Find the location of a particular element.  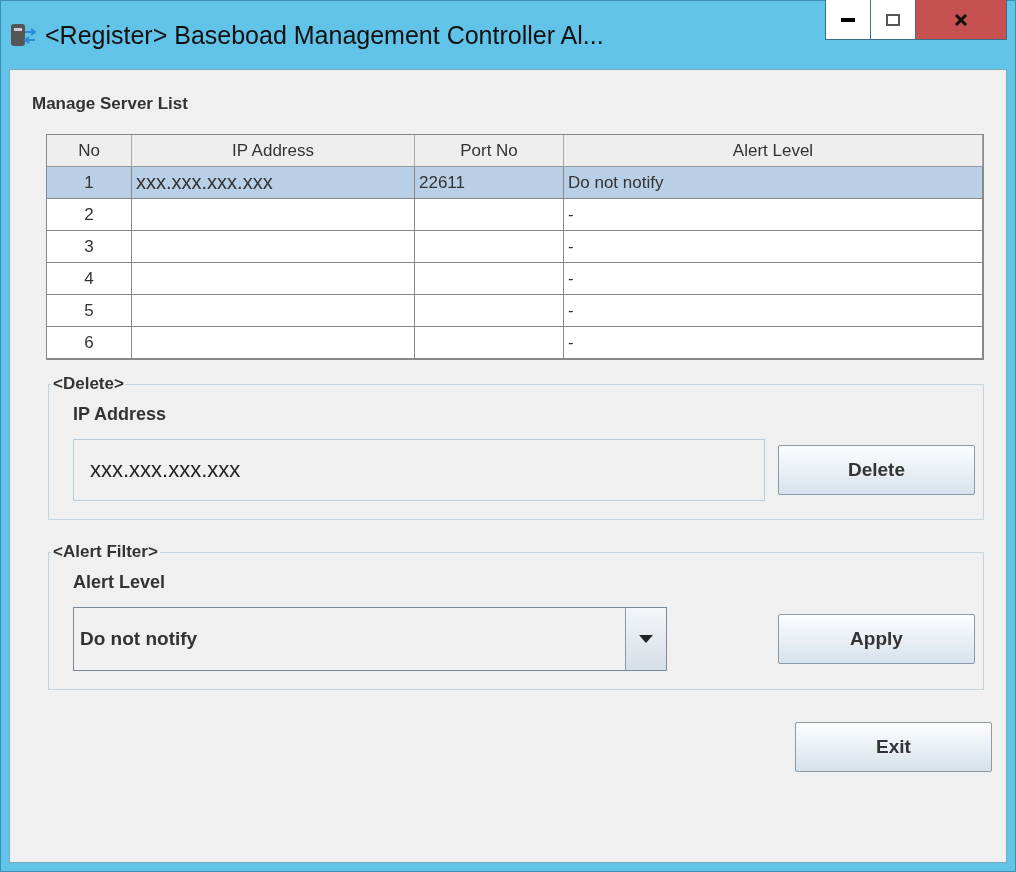

exit-button: Exit is located at coordinates (893, 747).